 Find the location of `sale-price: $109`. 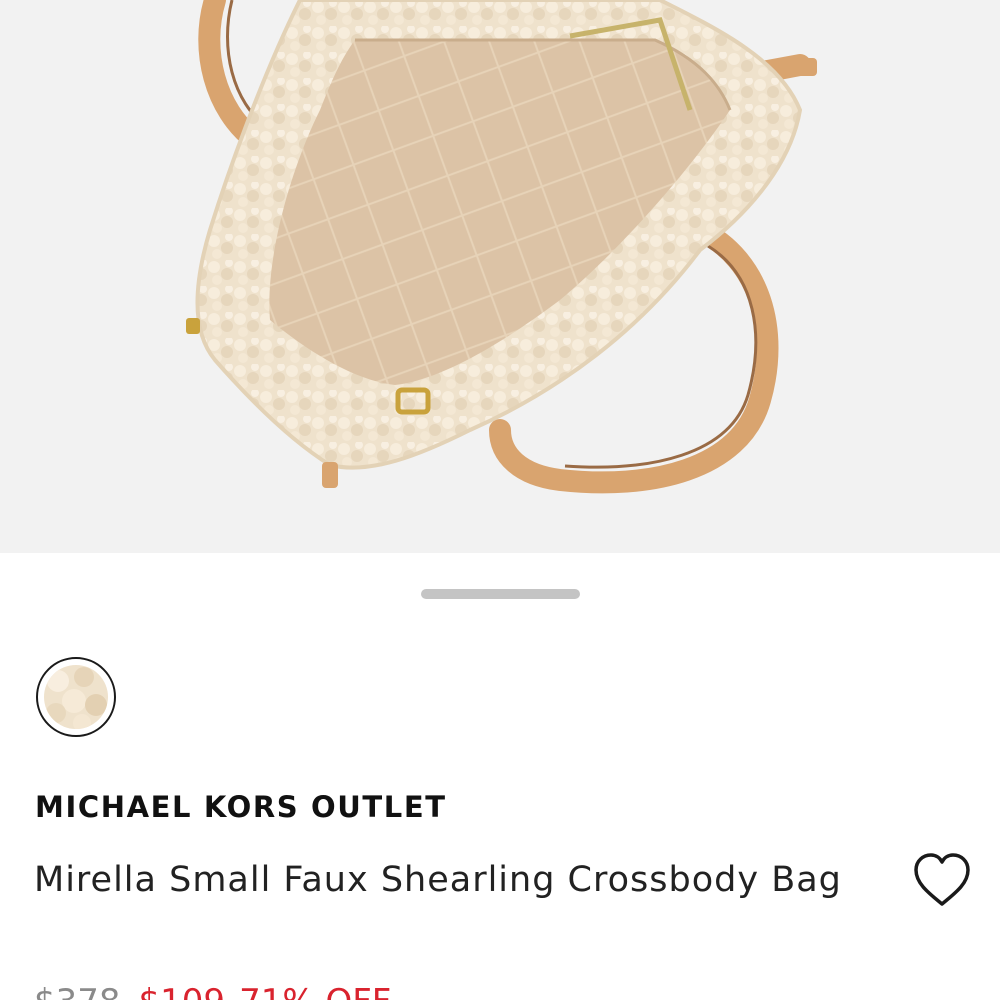

sale-price: $109 is located at coordinates (182, 991).